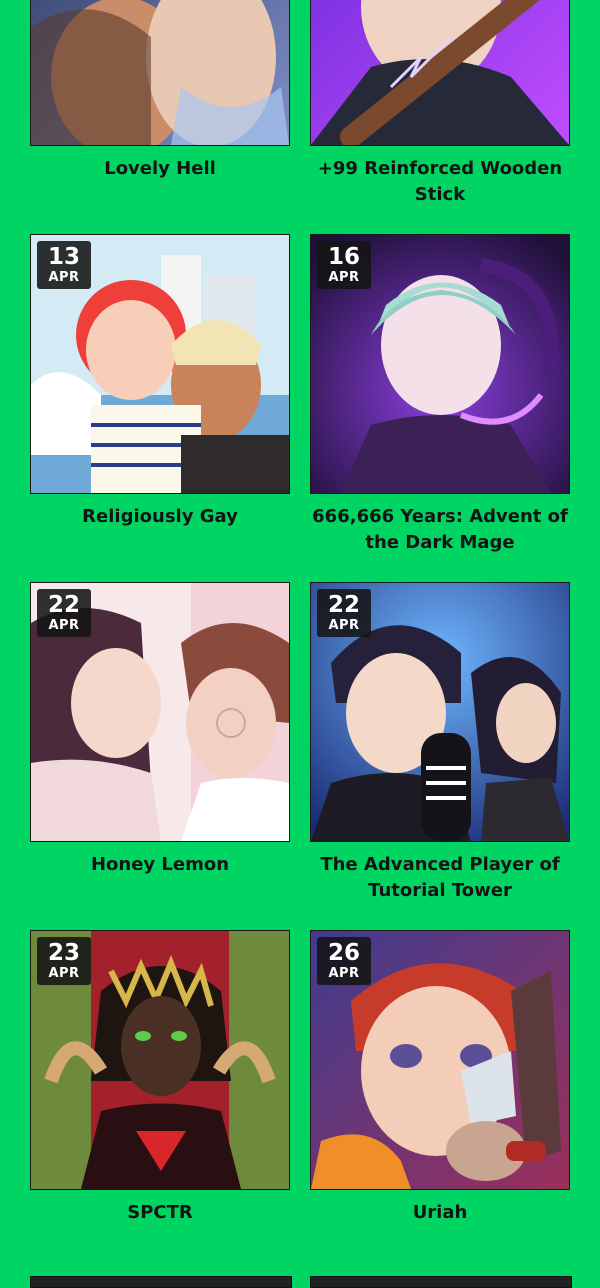  I want to click on release-date-badge: 23 APR, so click(64, 961).